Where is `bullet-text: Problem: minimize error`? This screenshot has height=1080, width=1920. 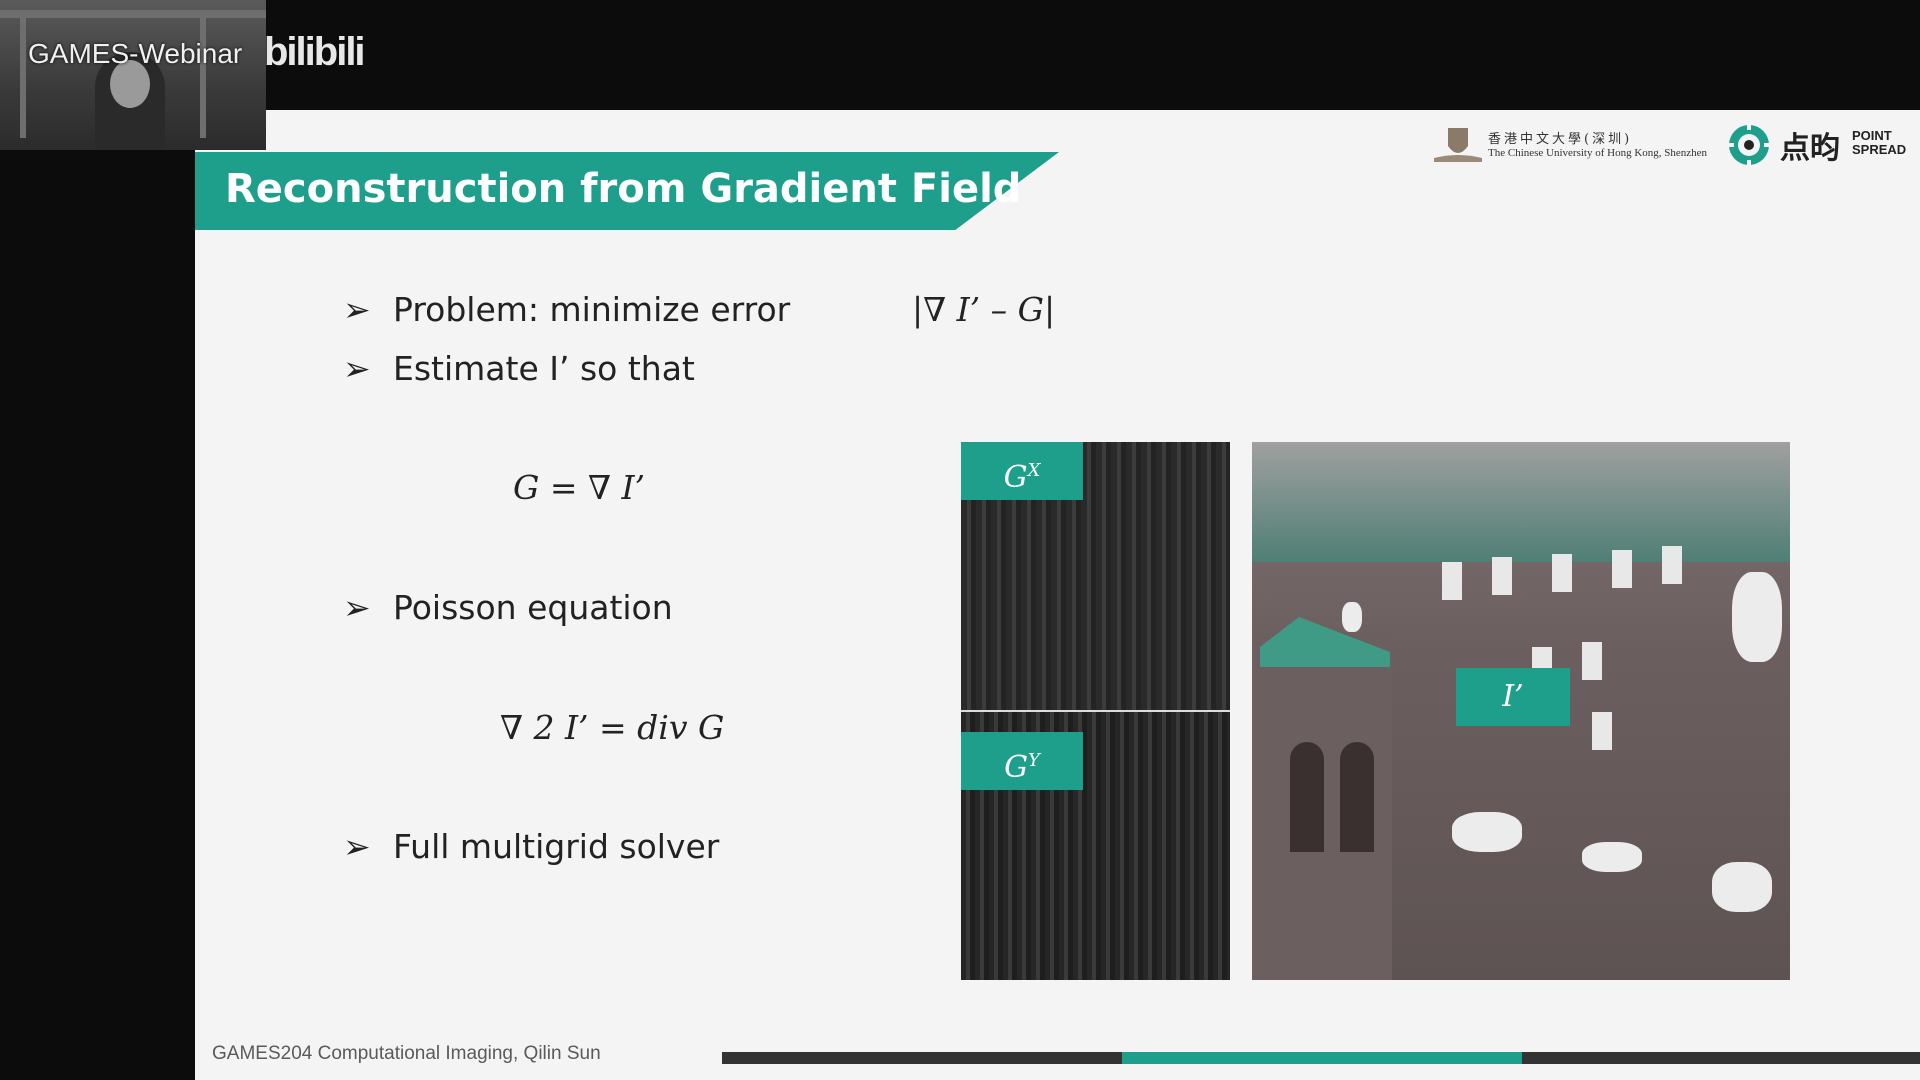 bullet-text: Problem: minimize error is located at coordinates (592, 309).